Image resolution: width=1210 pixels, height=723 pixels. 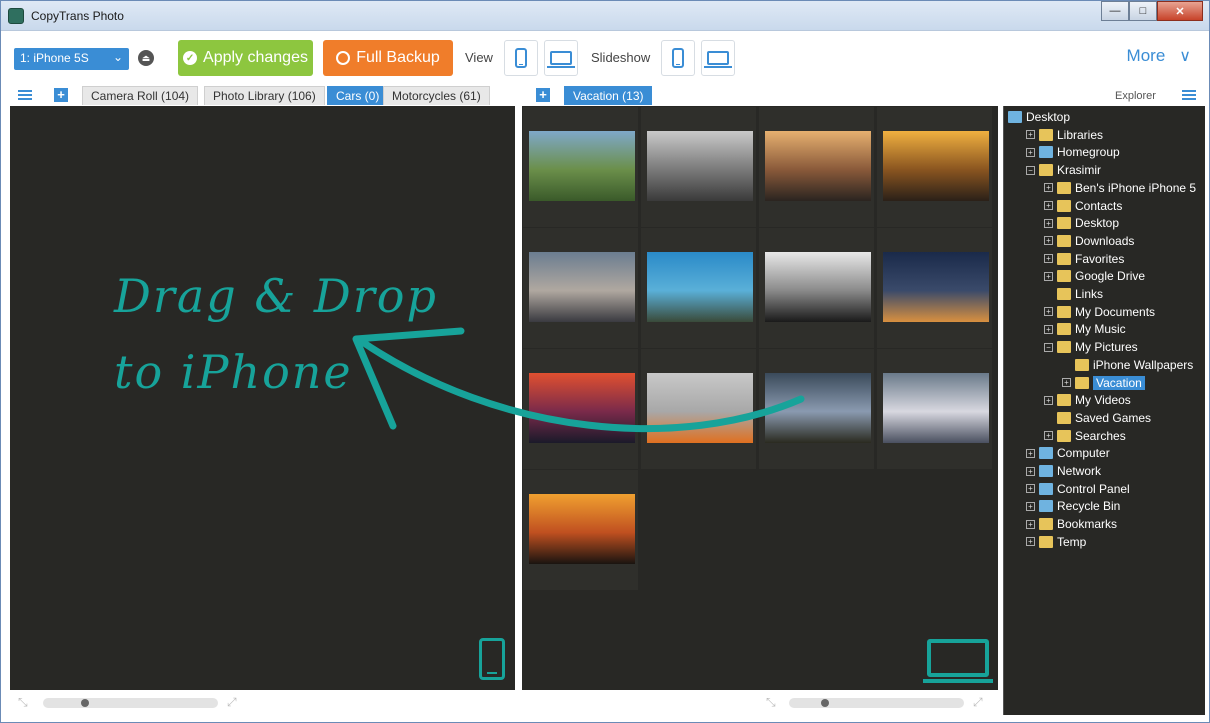 I want to click on more-button: More ∨, so click(x=1159, y=56).